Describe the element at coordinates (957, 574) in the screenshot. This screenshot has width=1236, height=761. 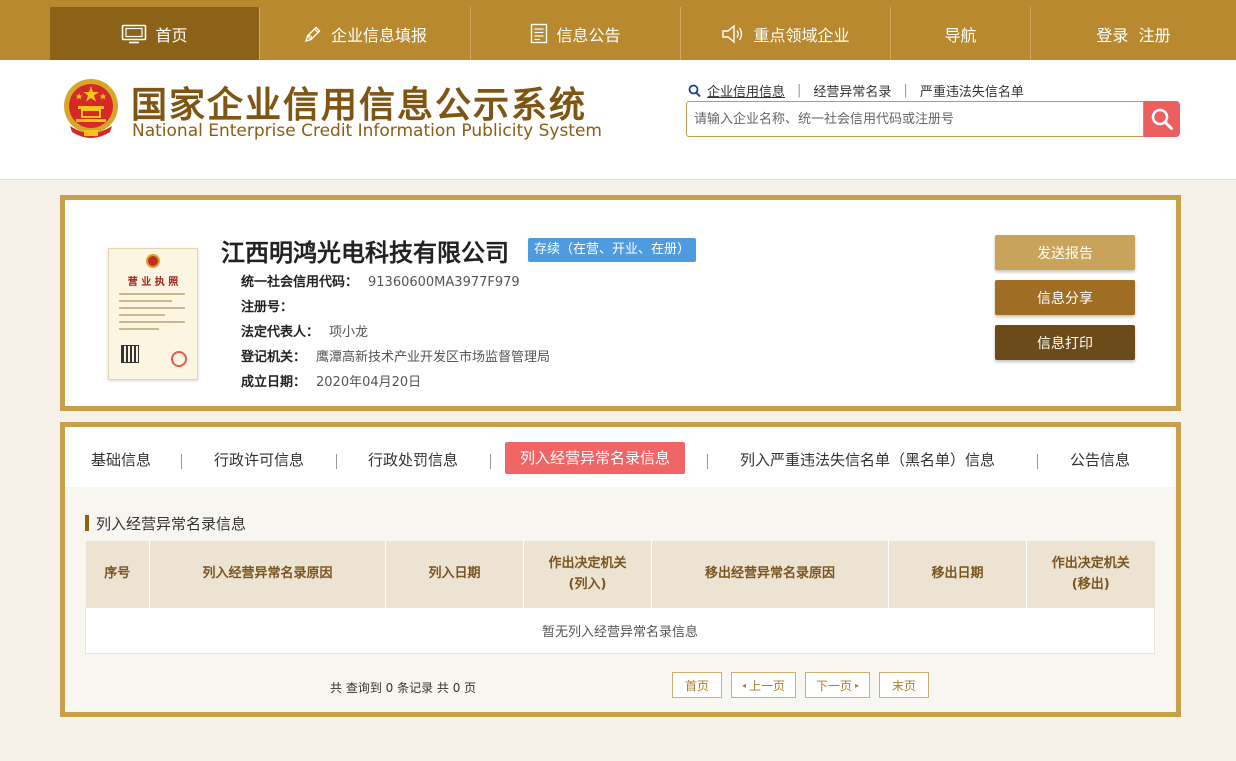
I see `column-header-removal-date: 移出日期` at that location.